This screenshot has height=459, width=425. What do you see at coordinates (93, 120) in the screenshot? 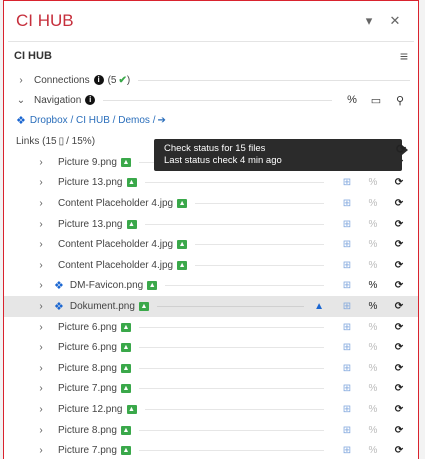
I see `breadcrumb-path: Dropbox / CI HUB / Demos /` at bounding box center [93, 120].